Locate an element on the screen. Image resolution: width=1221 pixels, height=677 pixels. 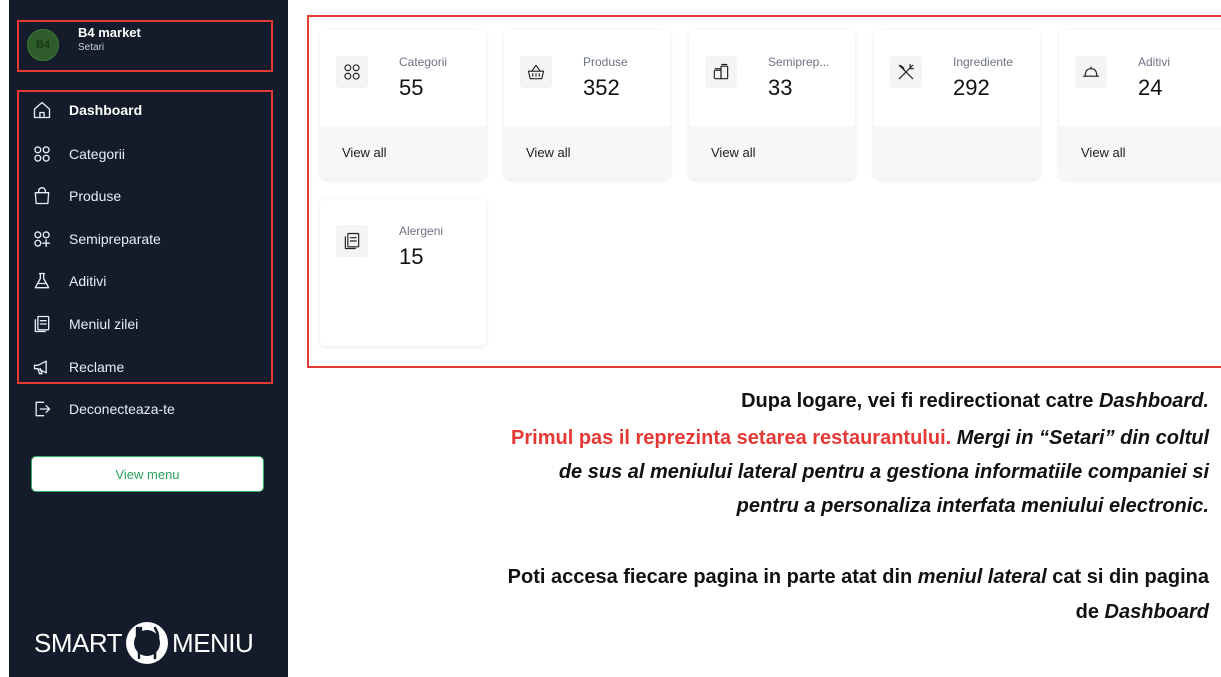
view-menu-button: View menu is located at coordinates (147, 474).